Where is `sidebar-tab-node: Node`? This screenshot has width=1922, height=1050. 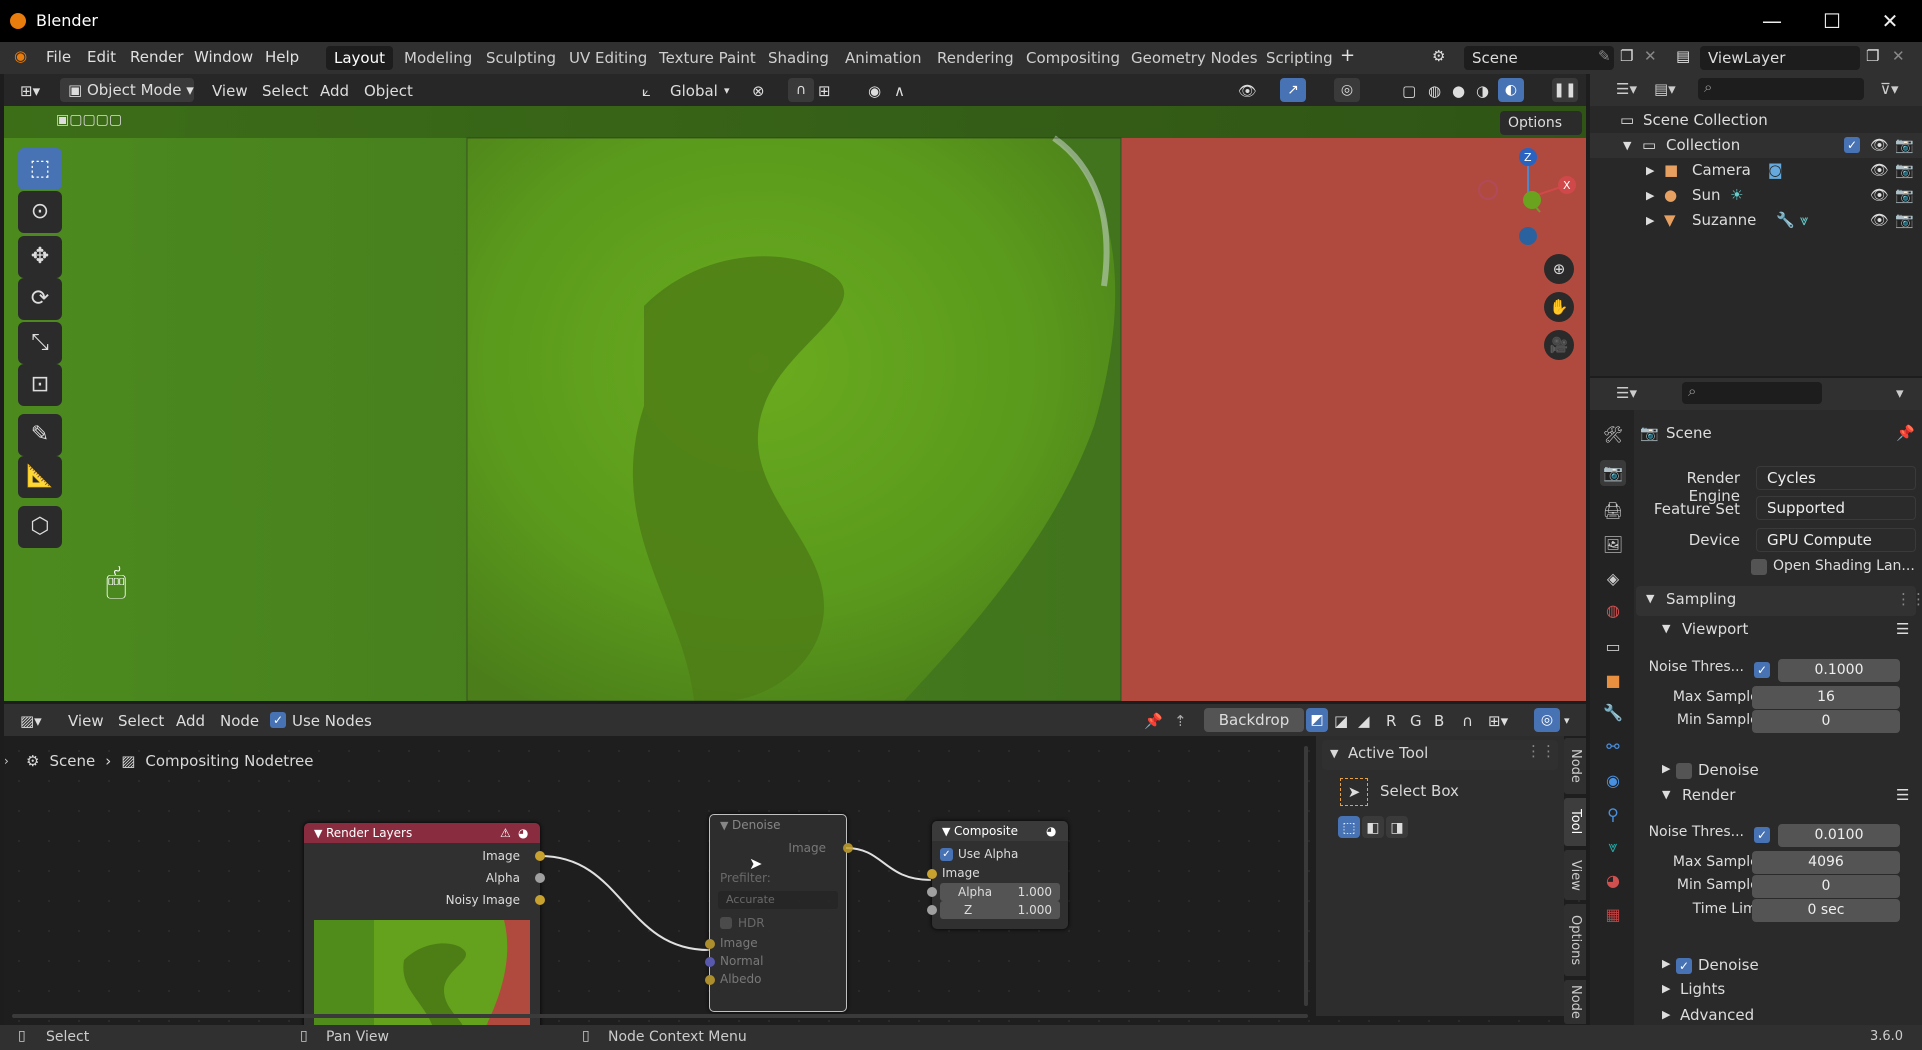
sidebar-tab-node: Node is located at coordinates (1575, 766).